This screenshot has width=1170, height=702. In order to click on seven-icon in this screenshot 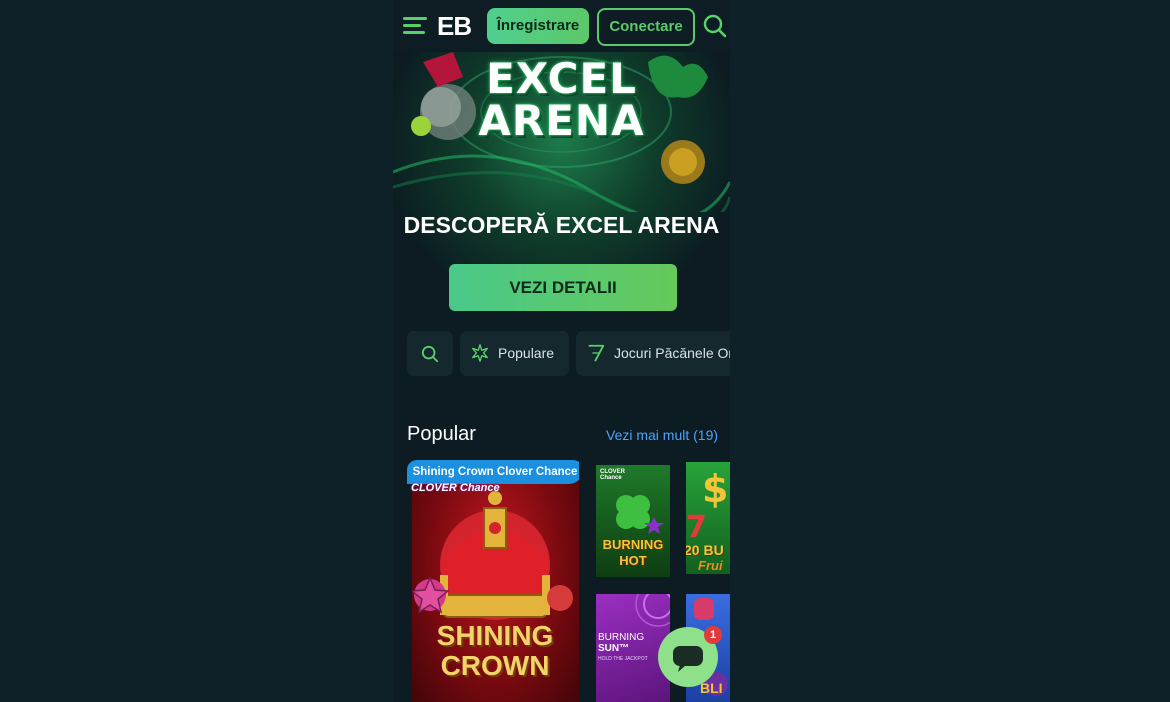, I will do `click(596, 353)`.